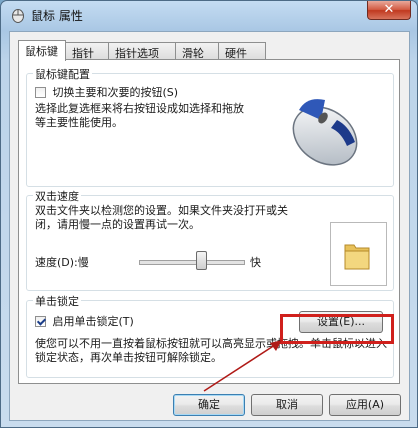 Image resolution: width=418 pixels, height=428 pixels. What do you see at coordinates (57, 301) in the screenshot?
I see `click-lock-label: 单击锁定` at bounding box center [57, 301].